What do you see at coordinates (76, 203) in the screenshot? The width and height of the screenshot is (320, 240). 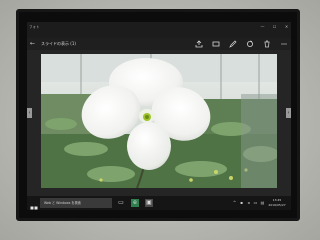 I see `taskbar-search-input: Web と Windows を検索` at bounding box center [76, 203].